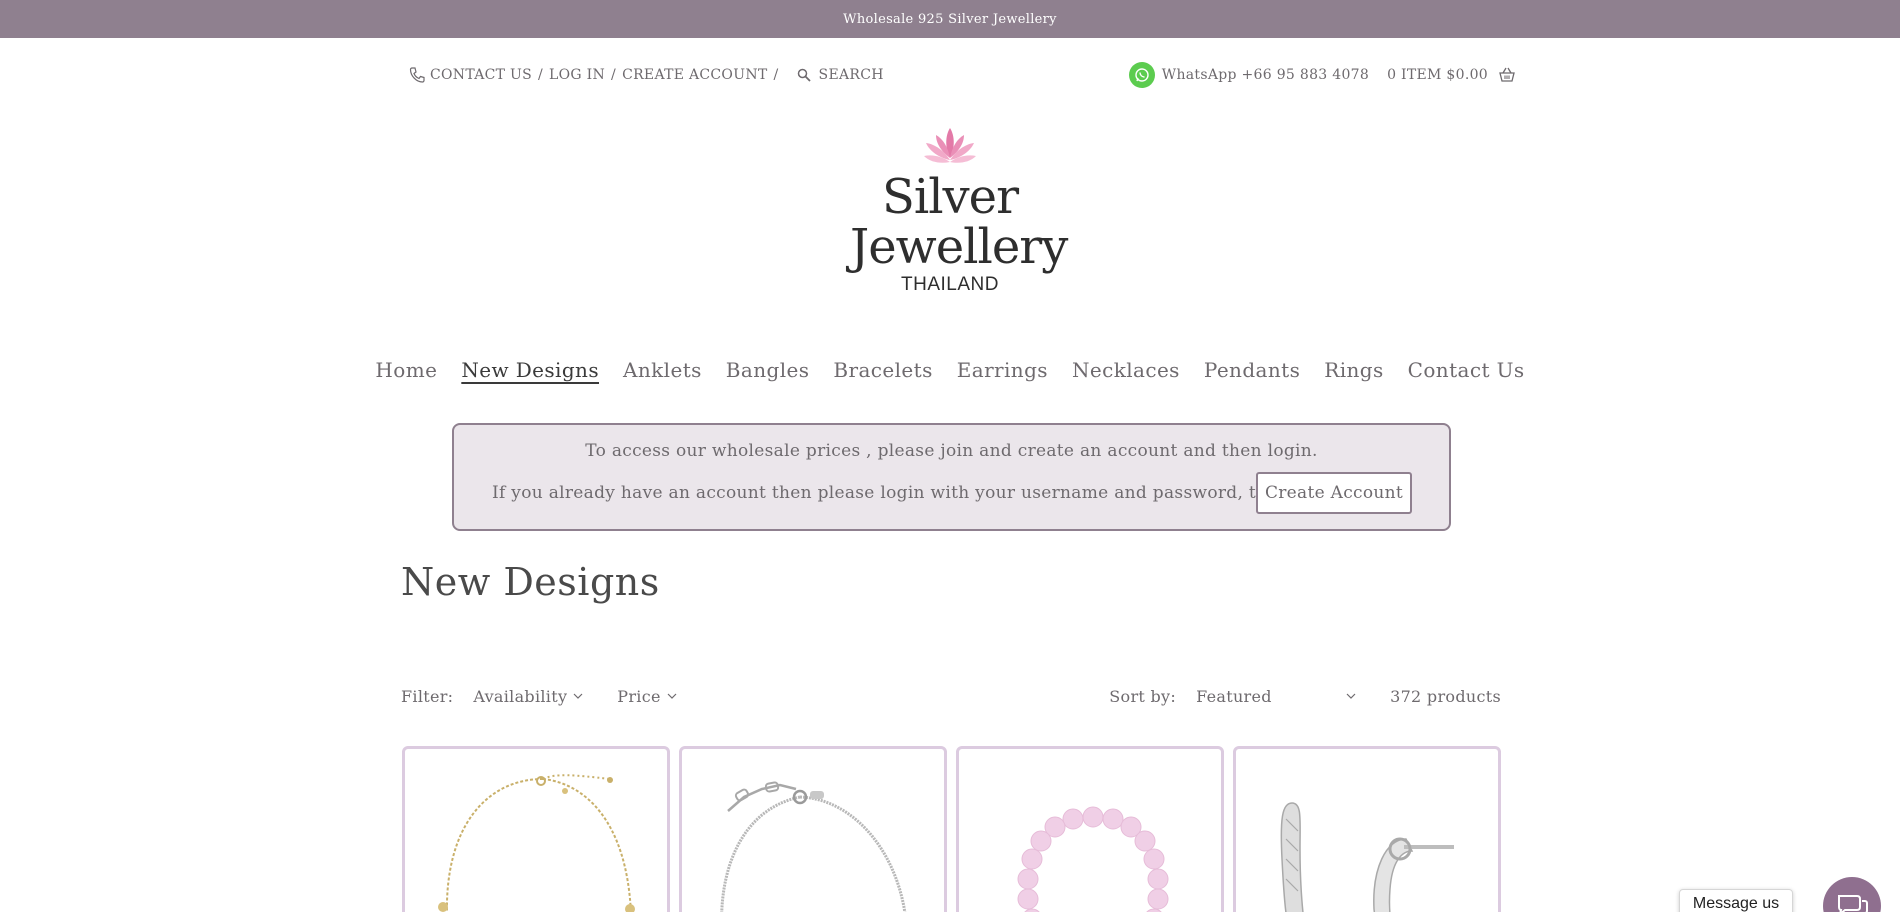 This screenshot has height=912, width=1900. I want to click on header-utility-left: CONTACT US / LOG IN / CREATE ACCOUNT /, so click(683, 75).